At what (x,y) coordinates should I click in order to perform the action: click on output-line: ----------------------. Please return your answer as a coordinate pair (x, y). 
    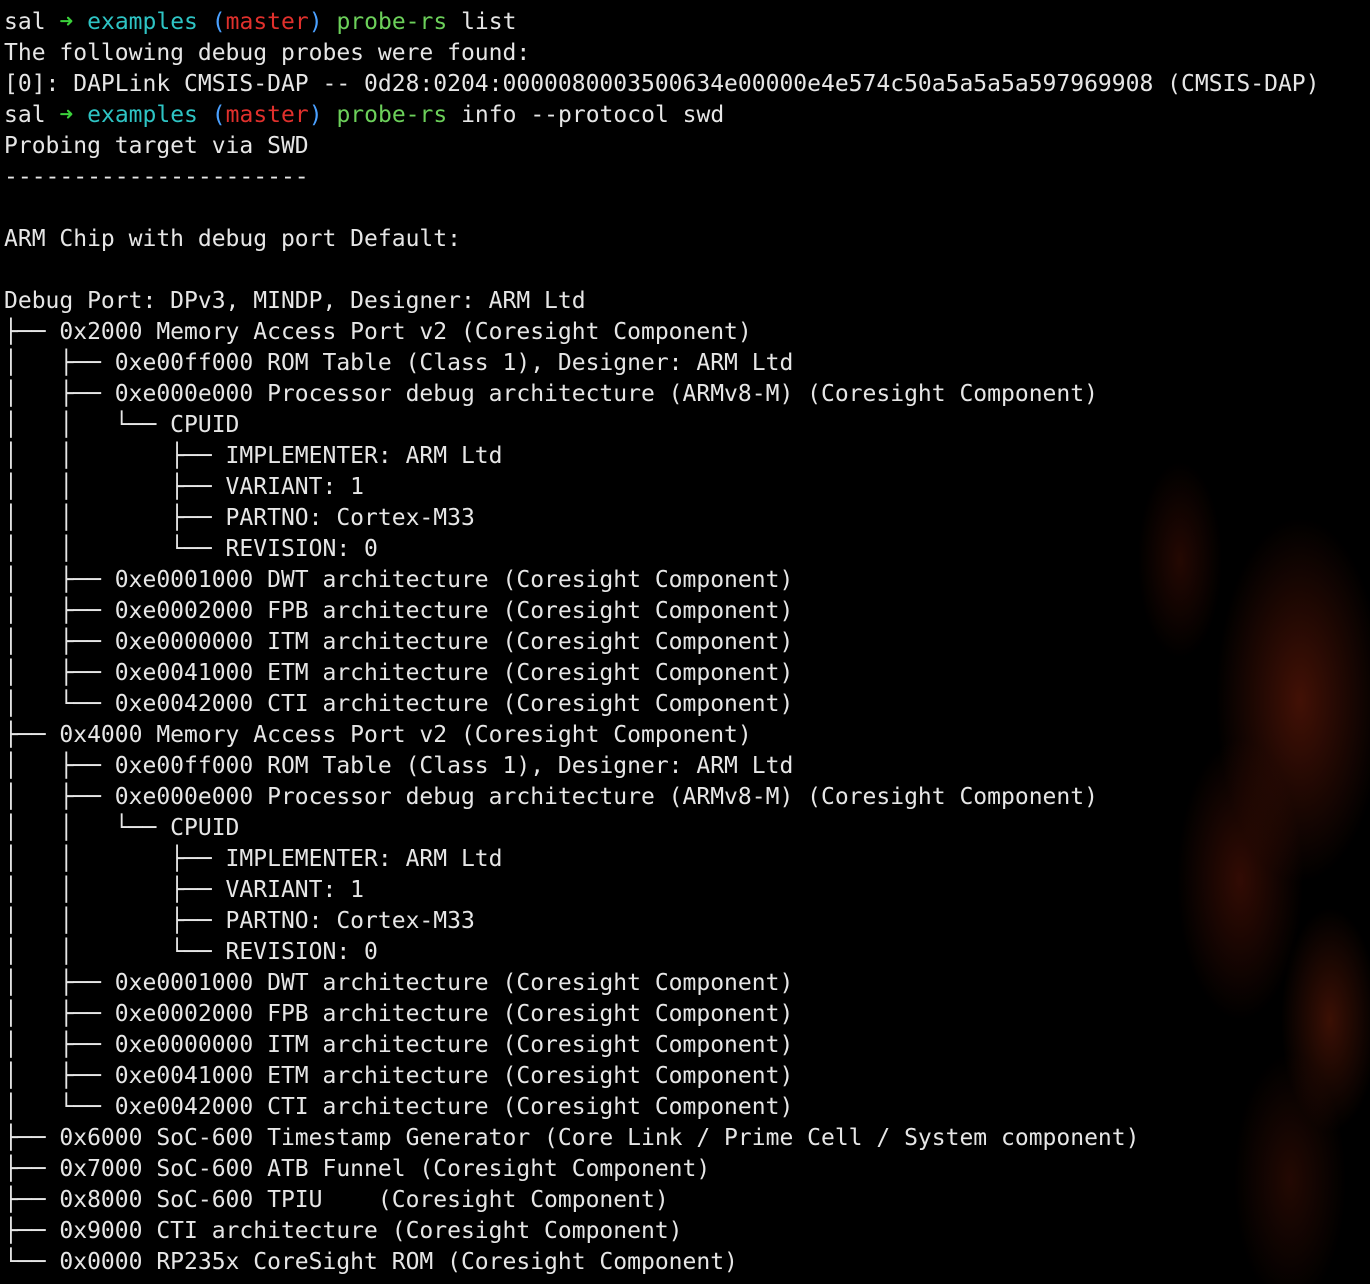
    Looking at the image, I should click on (156, 177).